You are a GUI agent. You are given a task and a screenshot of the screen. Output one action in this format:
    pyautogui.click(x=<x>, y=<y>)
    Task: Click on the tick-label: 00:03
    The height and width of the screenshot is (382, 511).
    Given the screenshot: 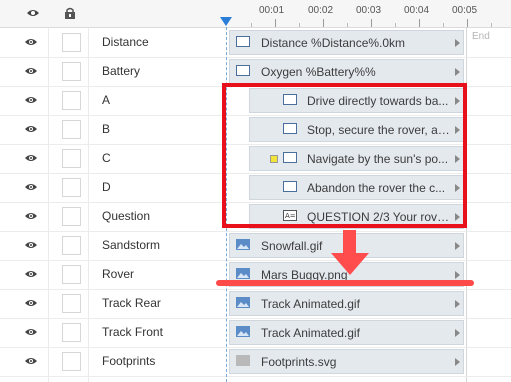 What is the action you would take?
    pyautogui.click(x=369, y=10)
    